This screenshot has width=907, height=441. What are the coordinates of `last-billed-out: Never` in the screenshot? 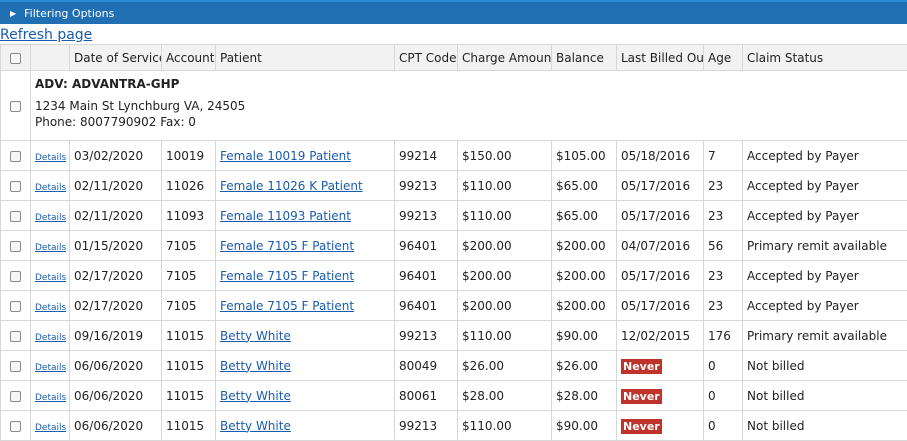 It's located at (660, 366).